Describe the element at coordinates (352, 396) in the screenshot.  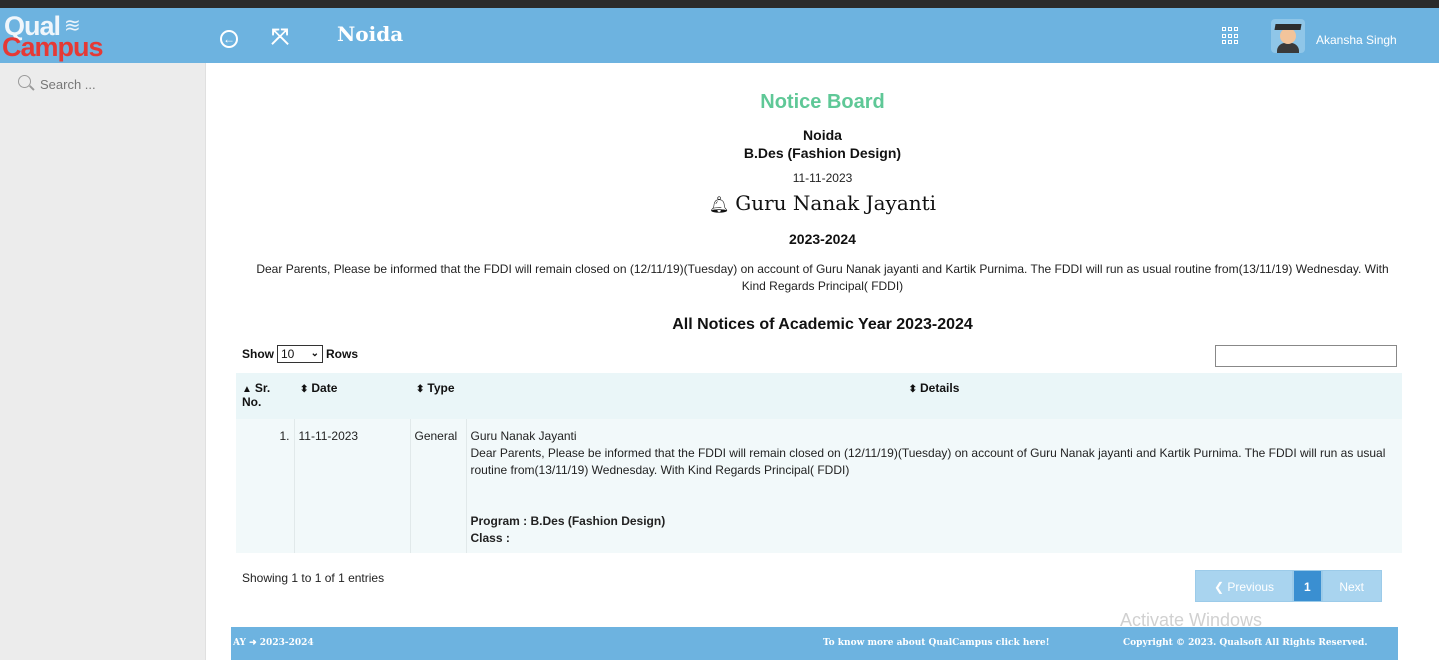
I see `column-header-date: ⬍ Date` at that location.